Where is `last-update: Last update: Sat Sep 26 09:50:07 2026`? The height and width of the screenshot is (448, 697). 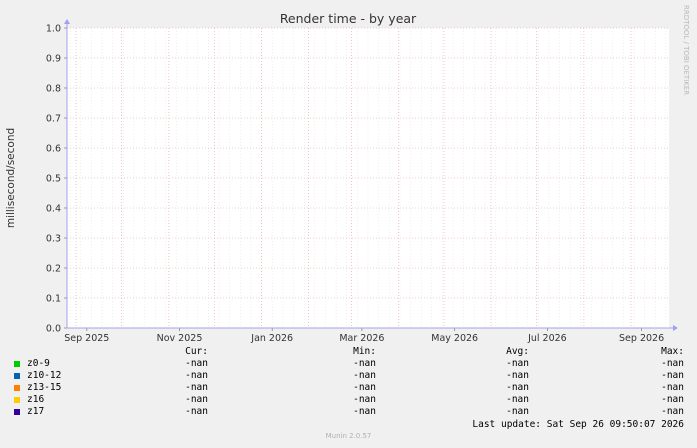 last-update: Last update: Sat Sep 26 09:50:07 2026 is located at coordinates (578, 424).